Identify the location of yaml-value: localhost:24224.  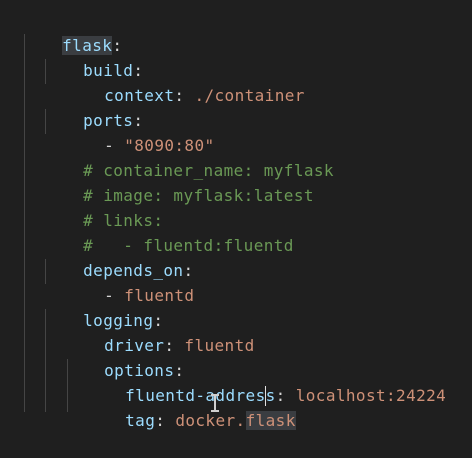
(371, 395).